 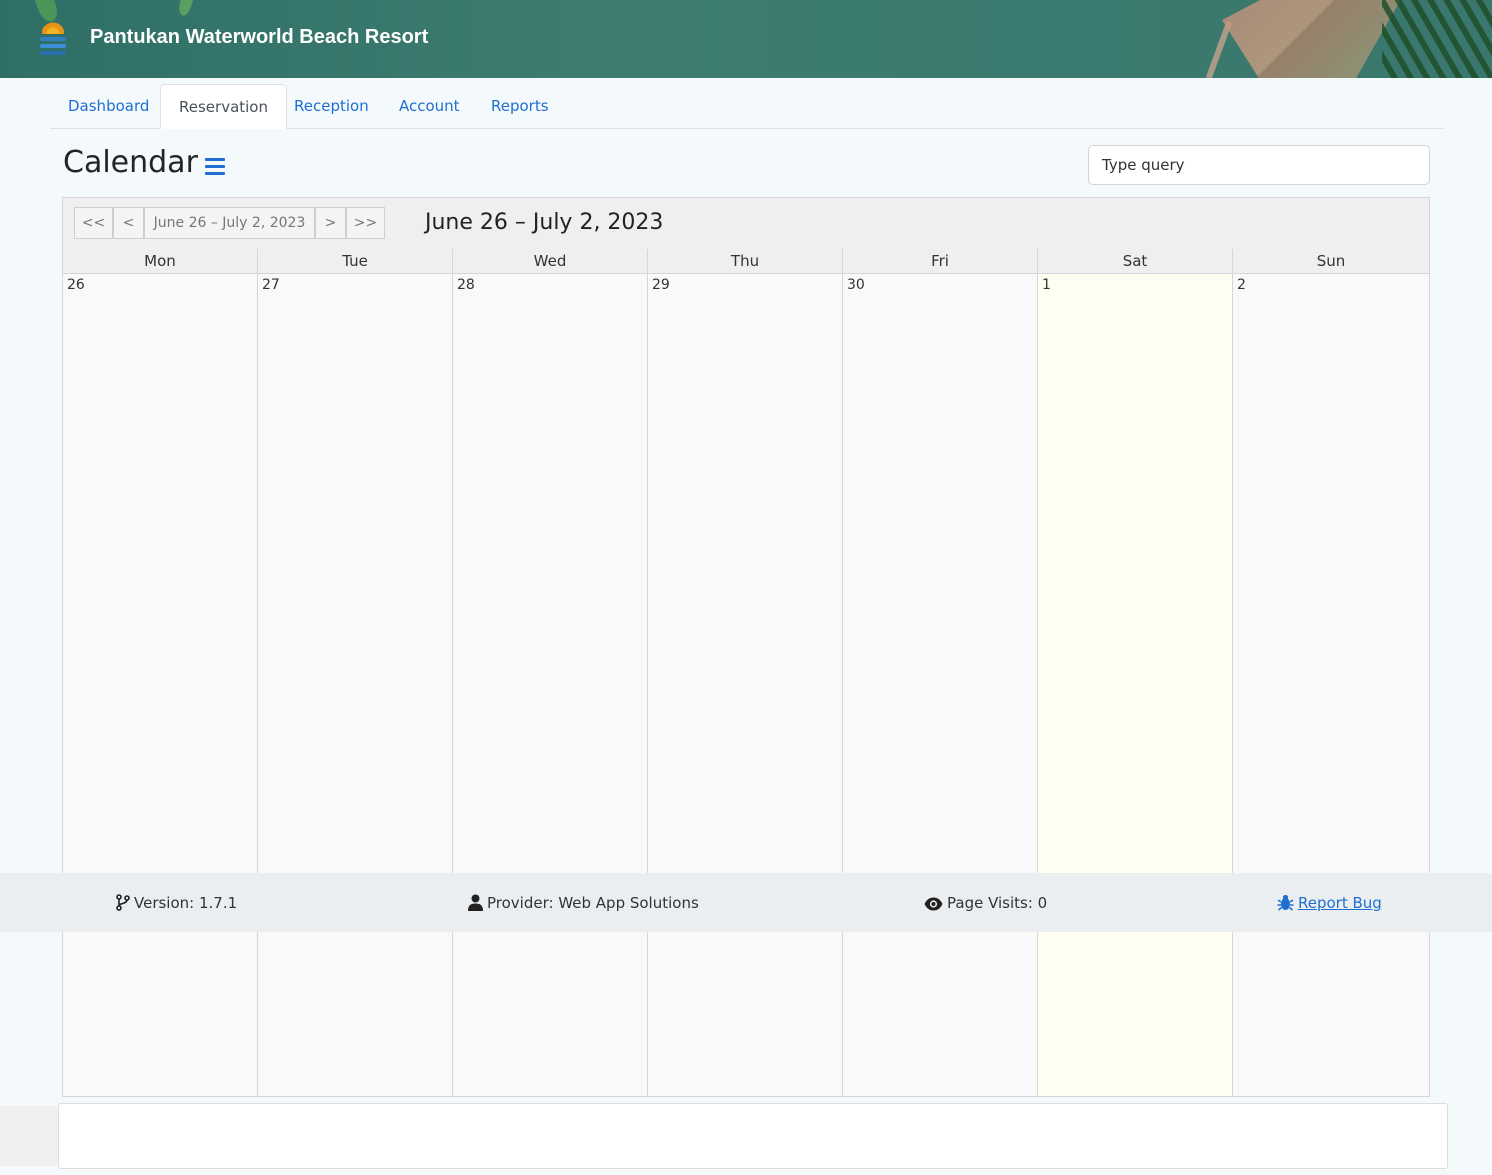 I want to click on bottom-panel, so click(x=753, y=1136).